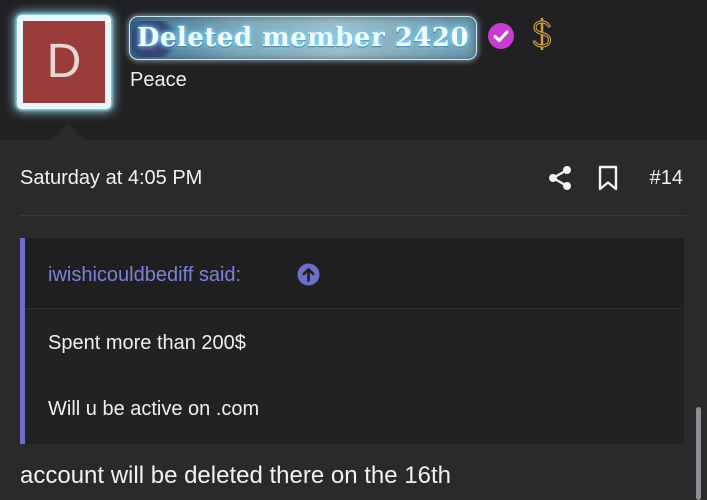 The height and width of the screenshot is (500, 707). I want to click on scrollbar-thumb, so click(698, 453).